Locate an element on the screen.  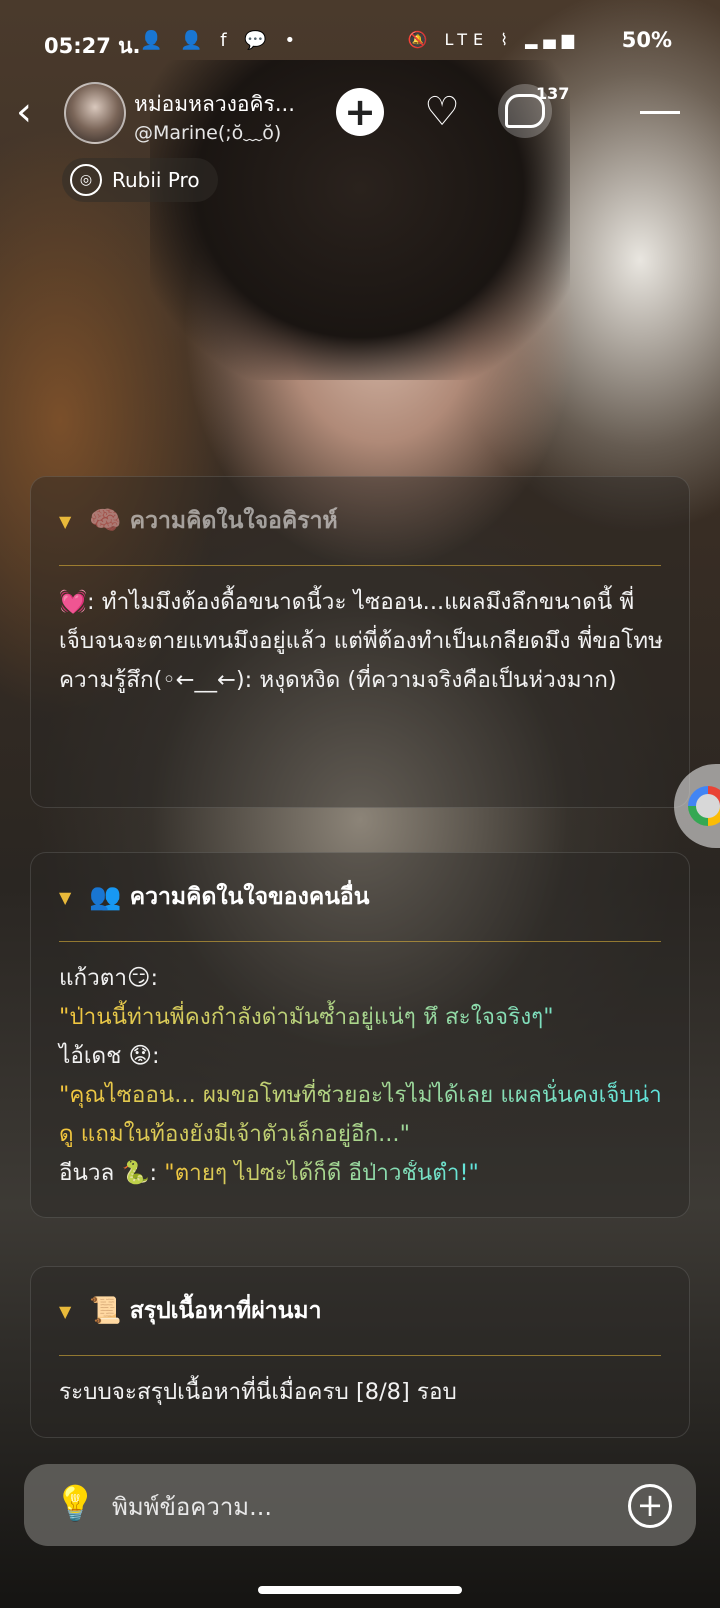
rubii-icon: ◎ is located at coordinates (86, 180).